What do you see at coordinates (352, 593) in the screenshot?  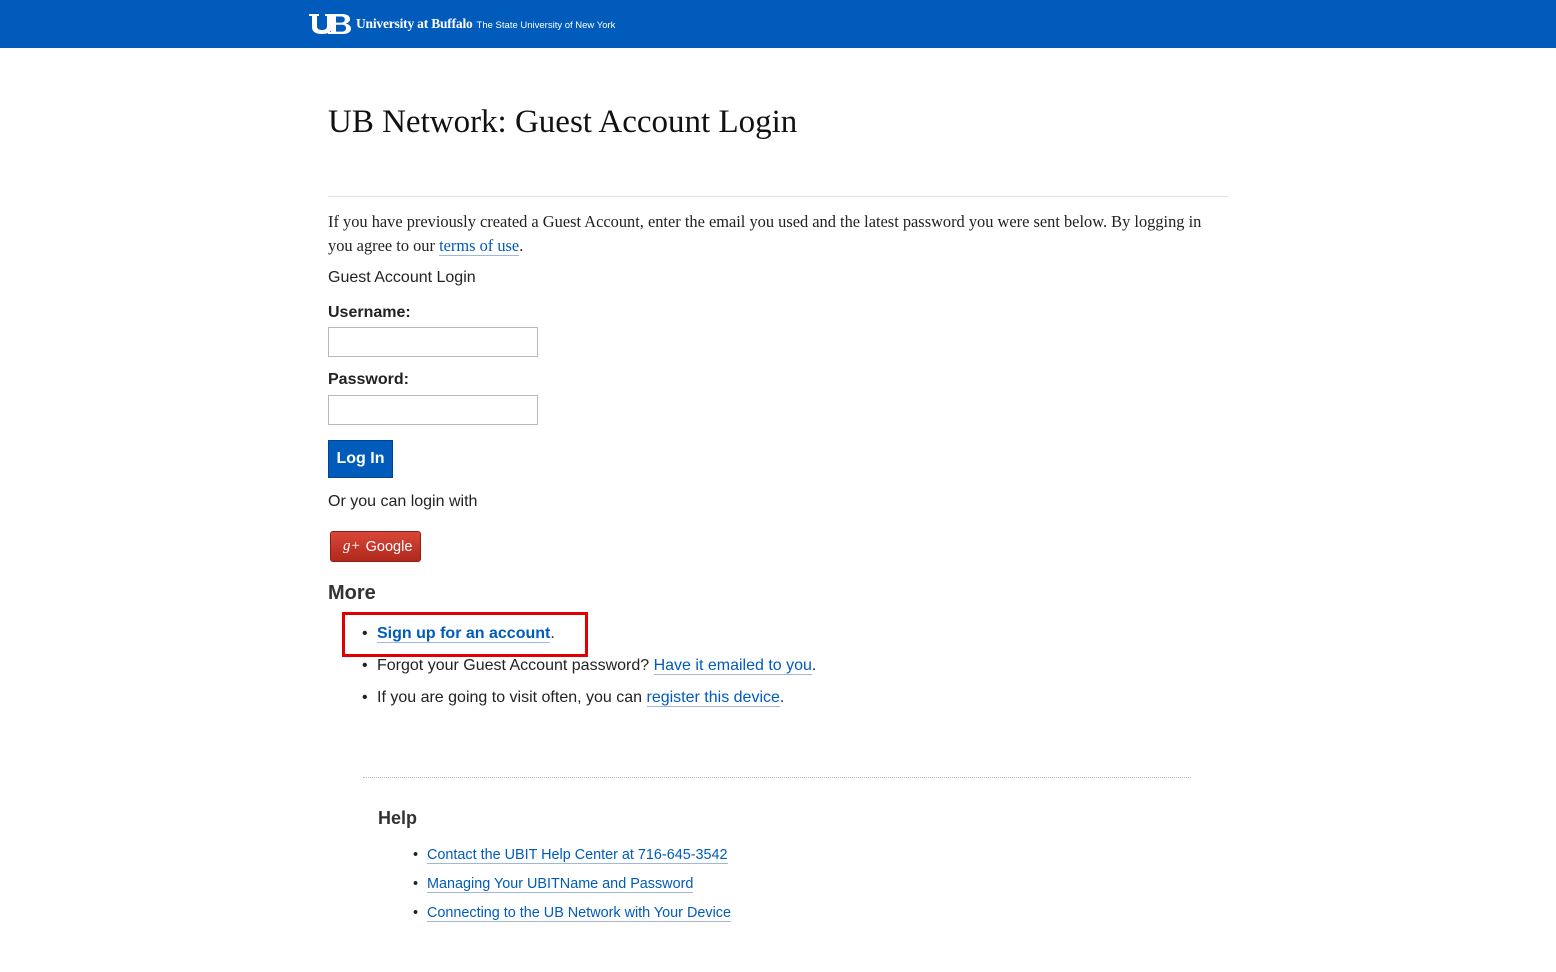 I see `more-heading: More` at bounding box center [352, 593].